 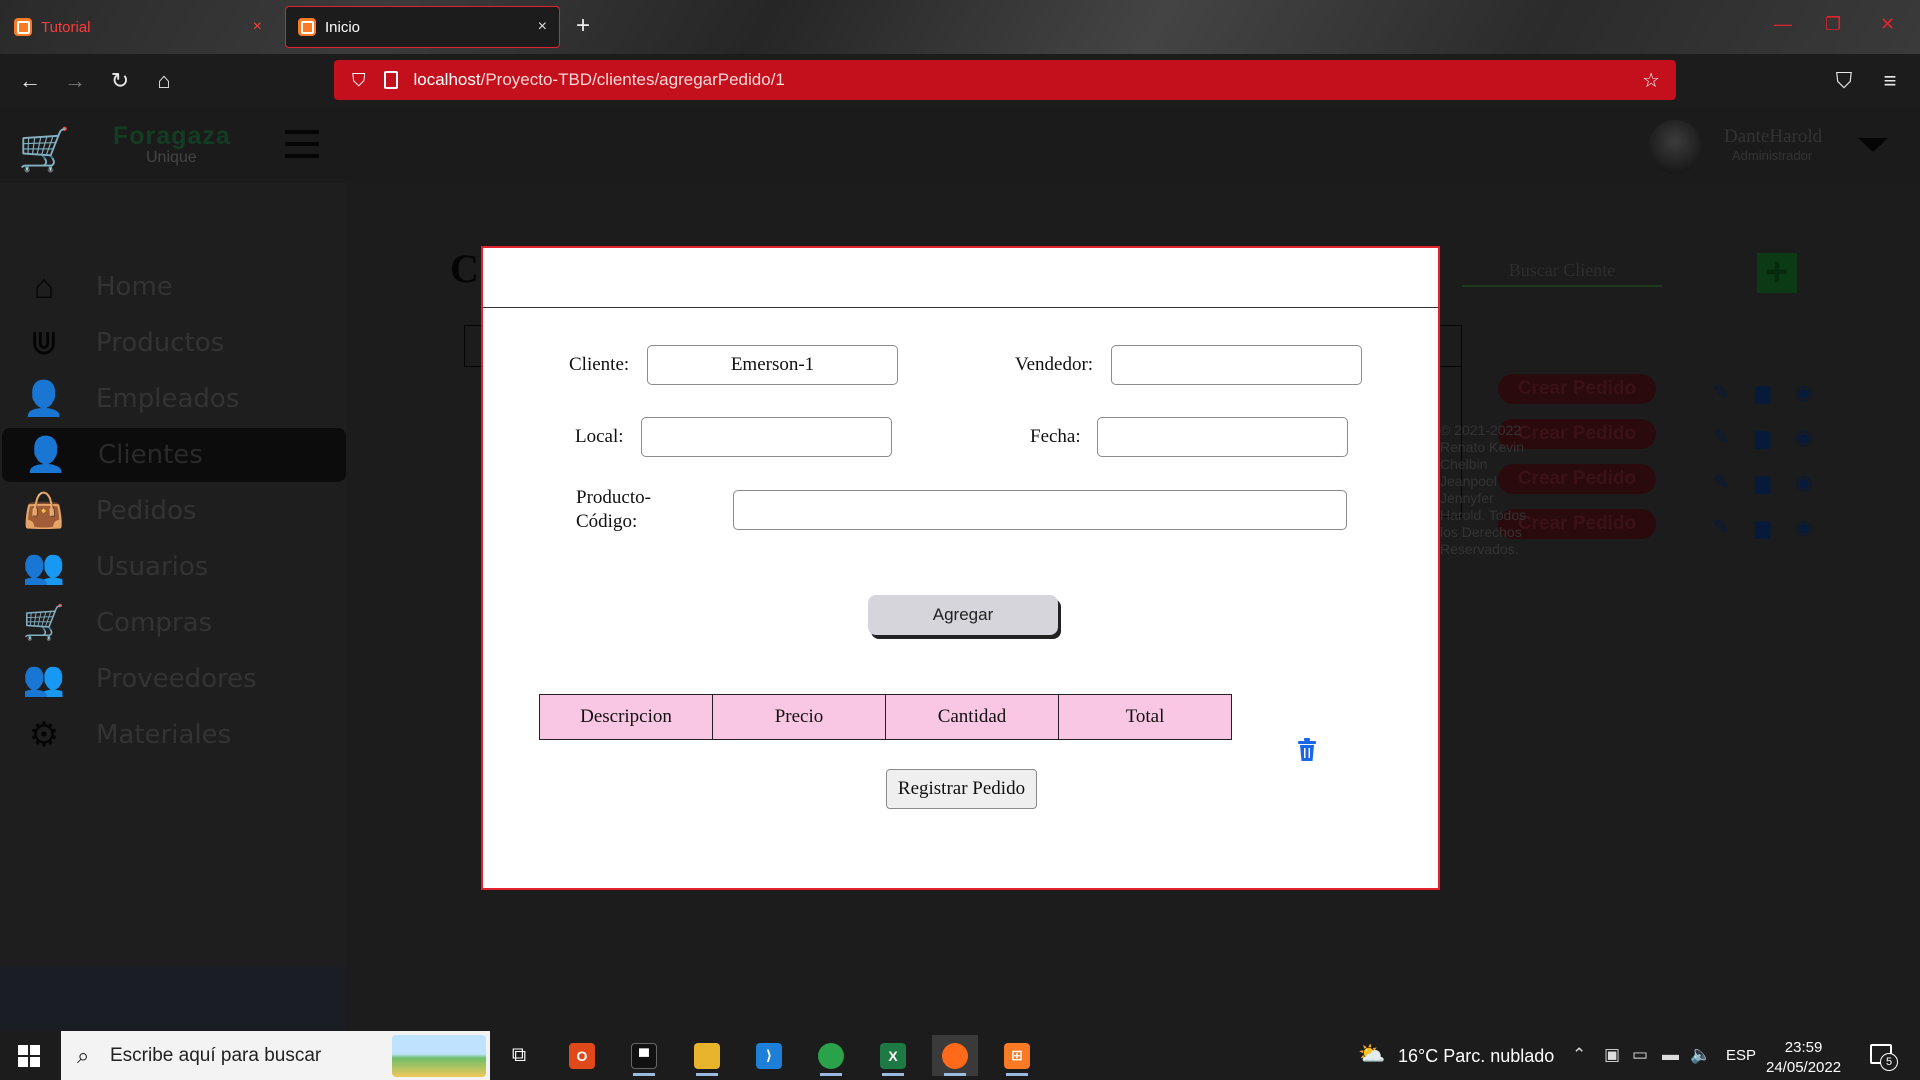 I want to click on local-label: Local:, so click(x=599, y=436).